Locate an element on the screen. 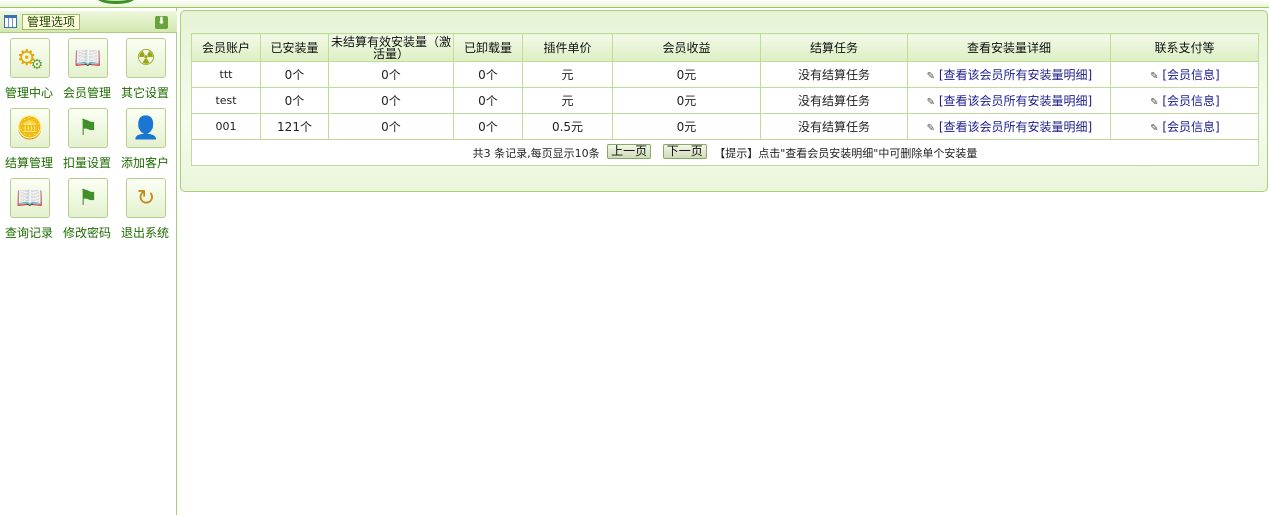 The image size is (1269, 515). cell-installed: 121个 is located at coordinates (294, 126).